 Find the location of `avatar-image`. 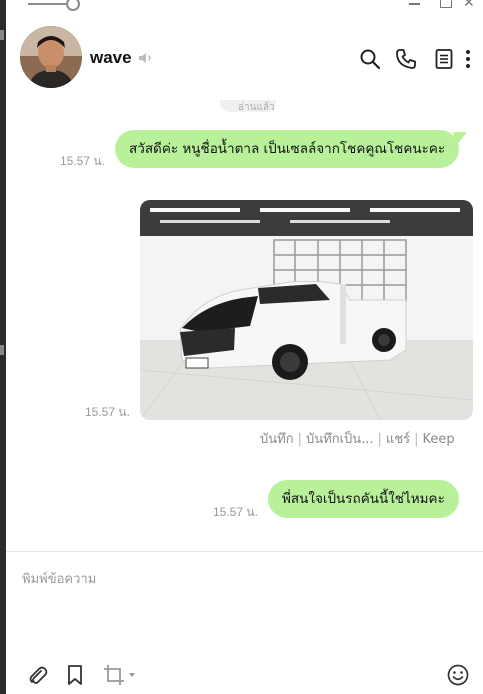

avatar-image is located at coordinates (51, 57).